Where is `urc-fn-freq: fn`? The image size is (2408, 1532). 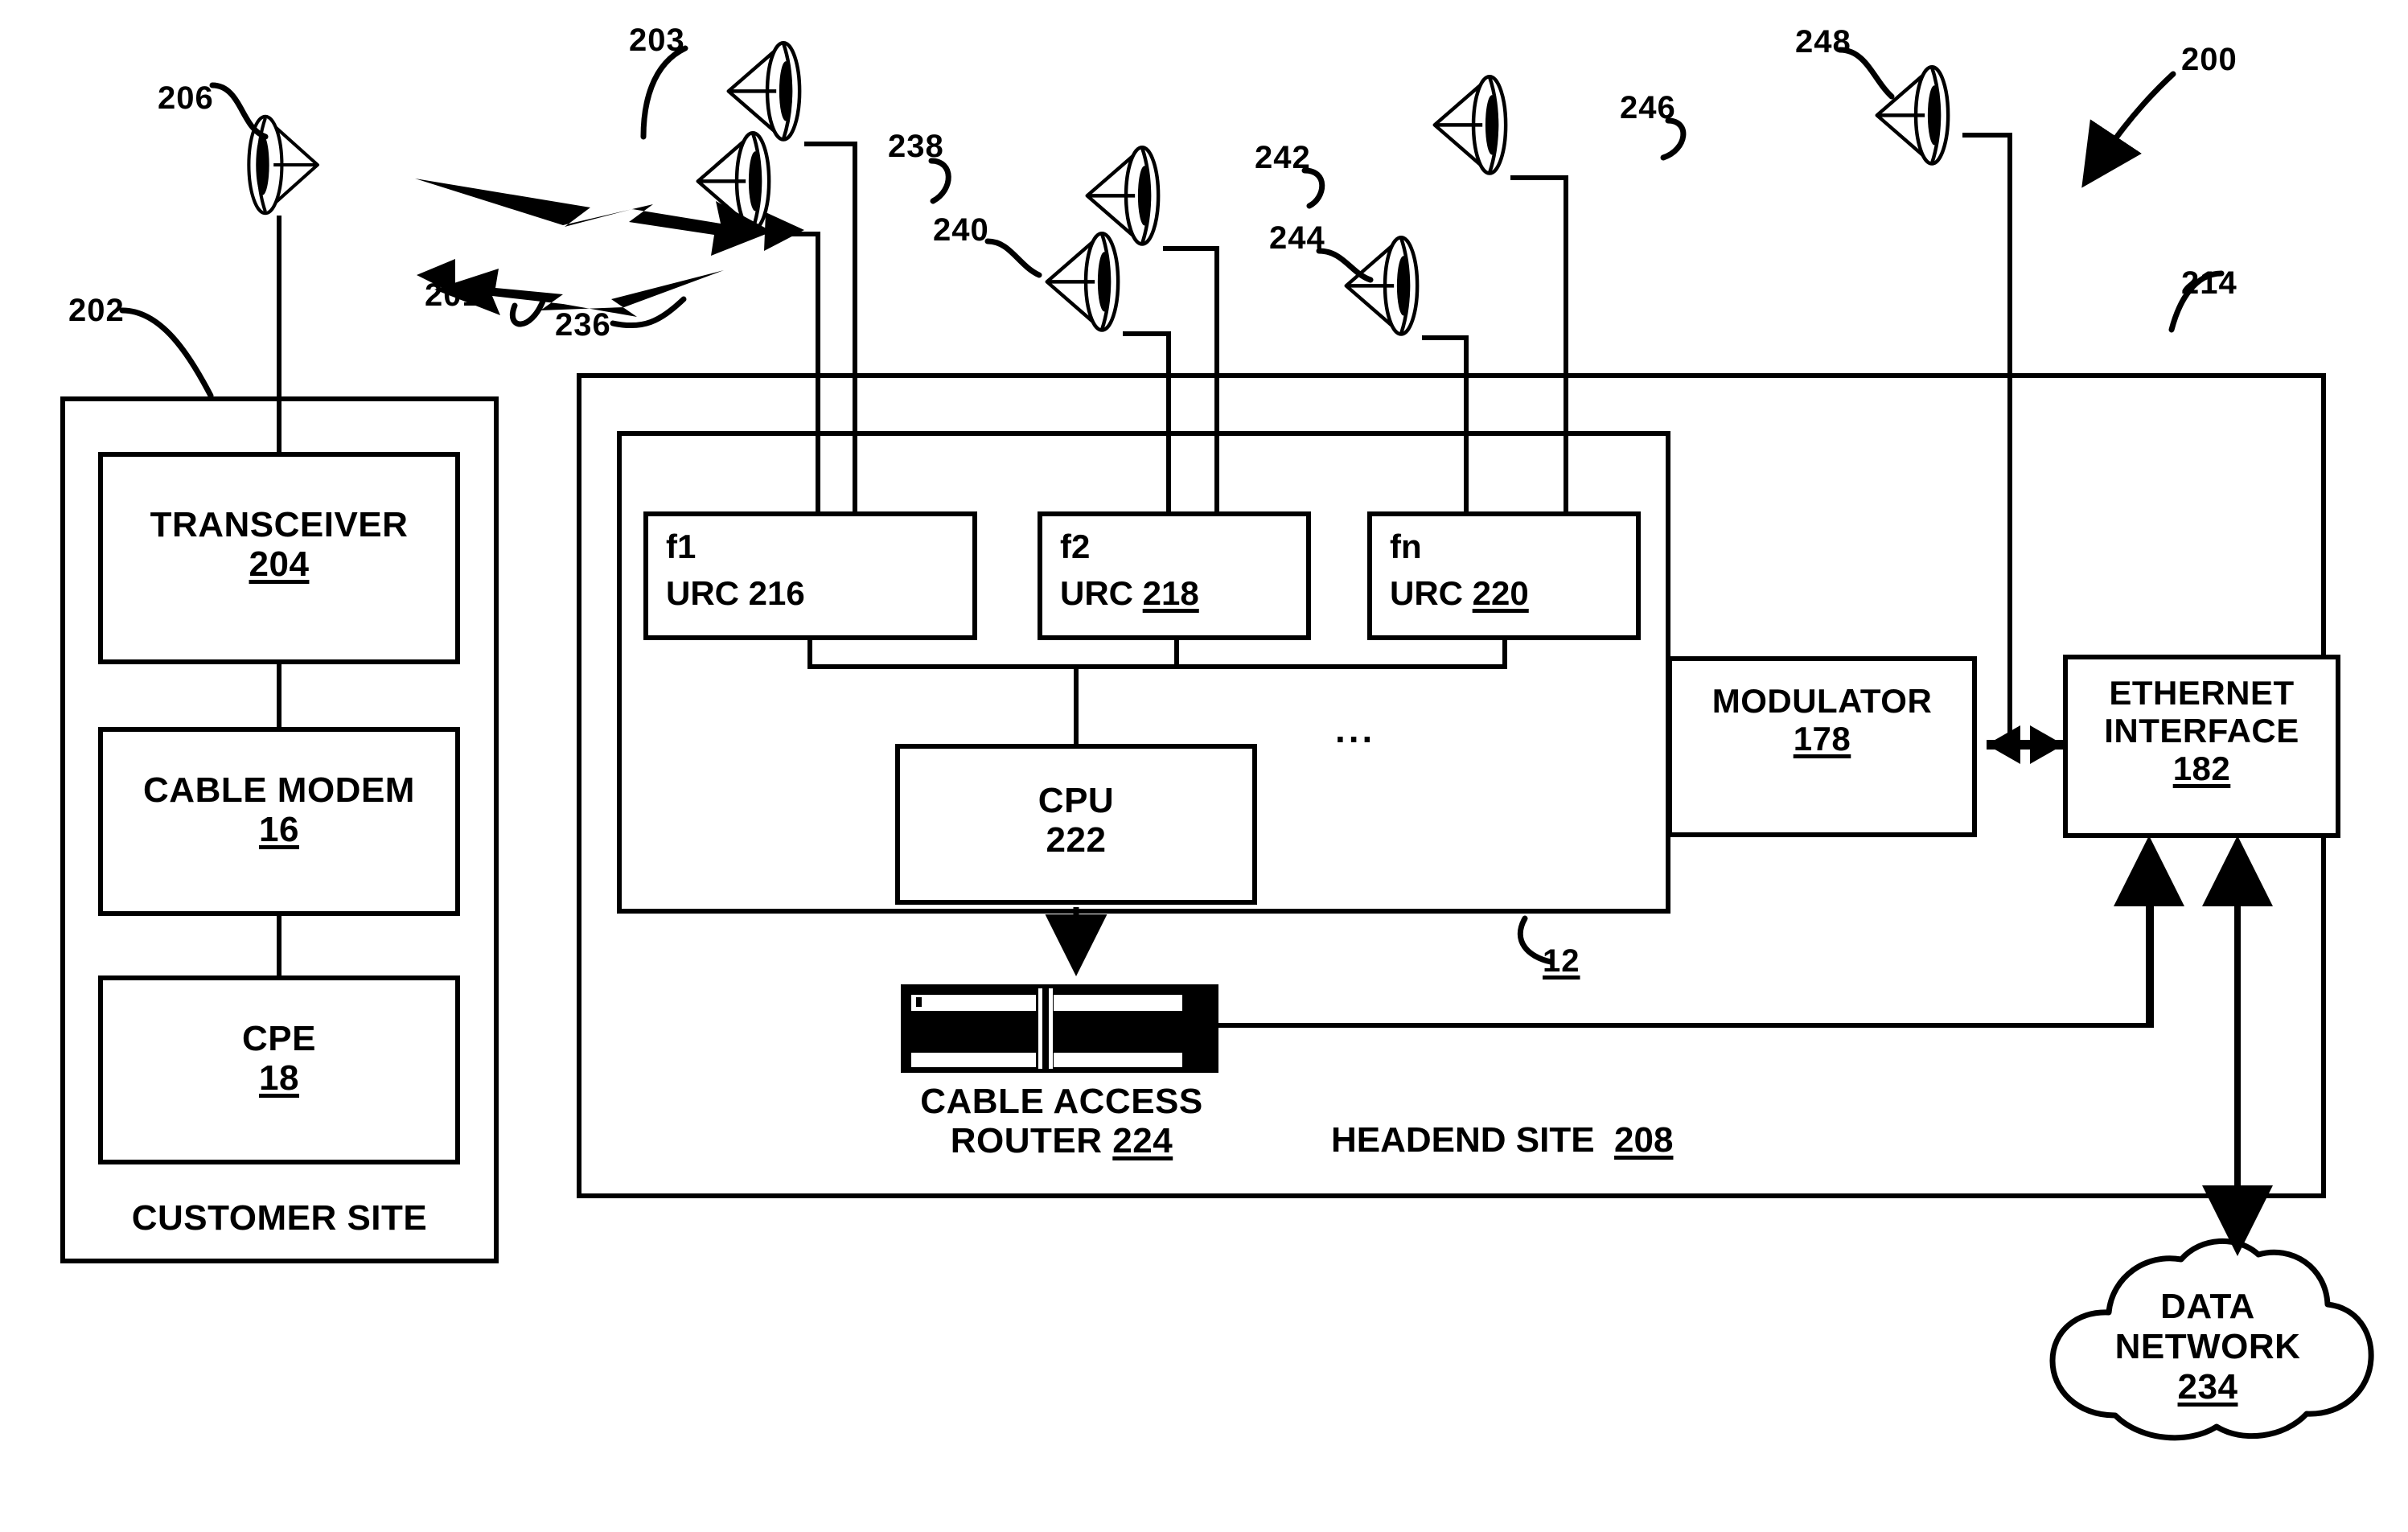
urc-fn-freq: fn is located at coordinates (1406, 546).